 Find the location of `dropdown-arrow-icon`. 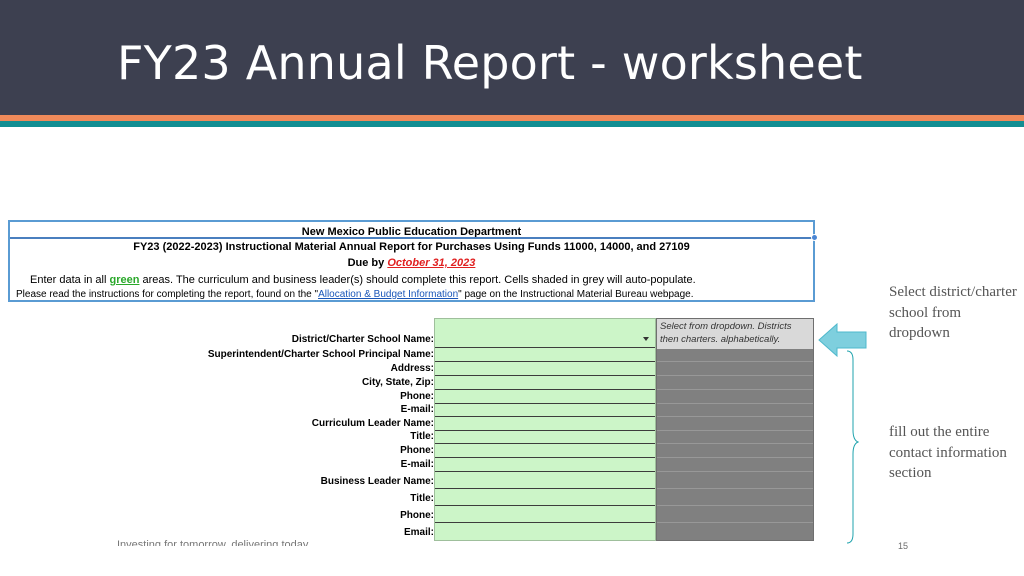

dropdown-arrow-icon is located at coordinates (646, 339).